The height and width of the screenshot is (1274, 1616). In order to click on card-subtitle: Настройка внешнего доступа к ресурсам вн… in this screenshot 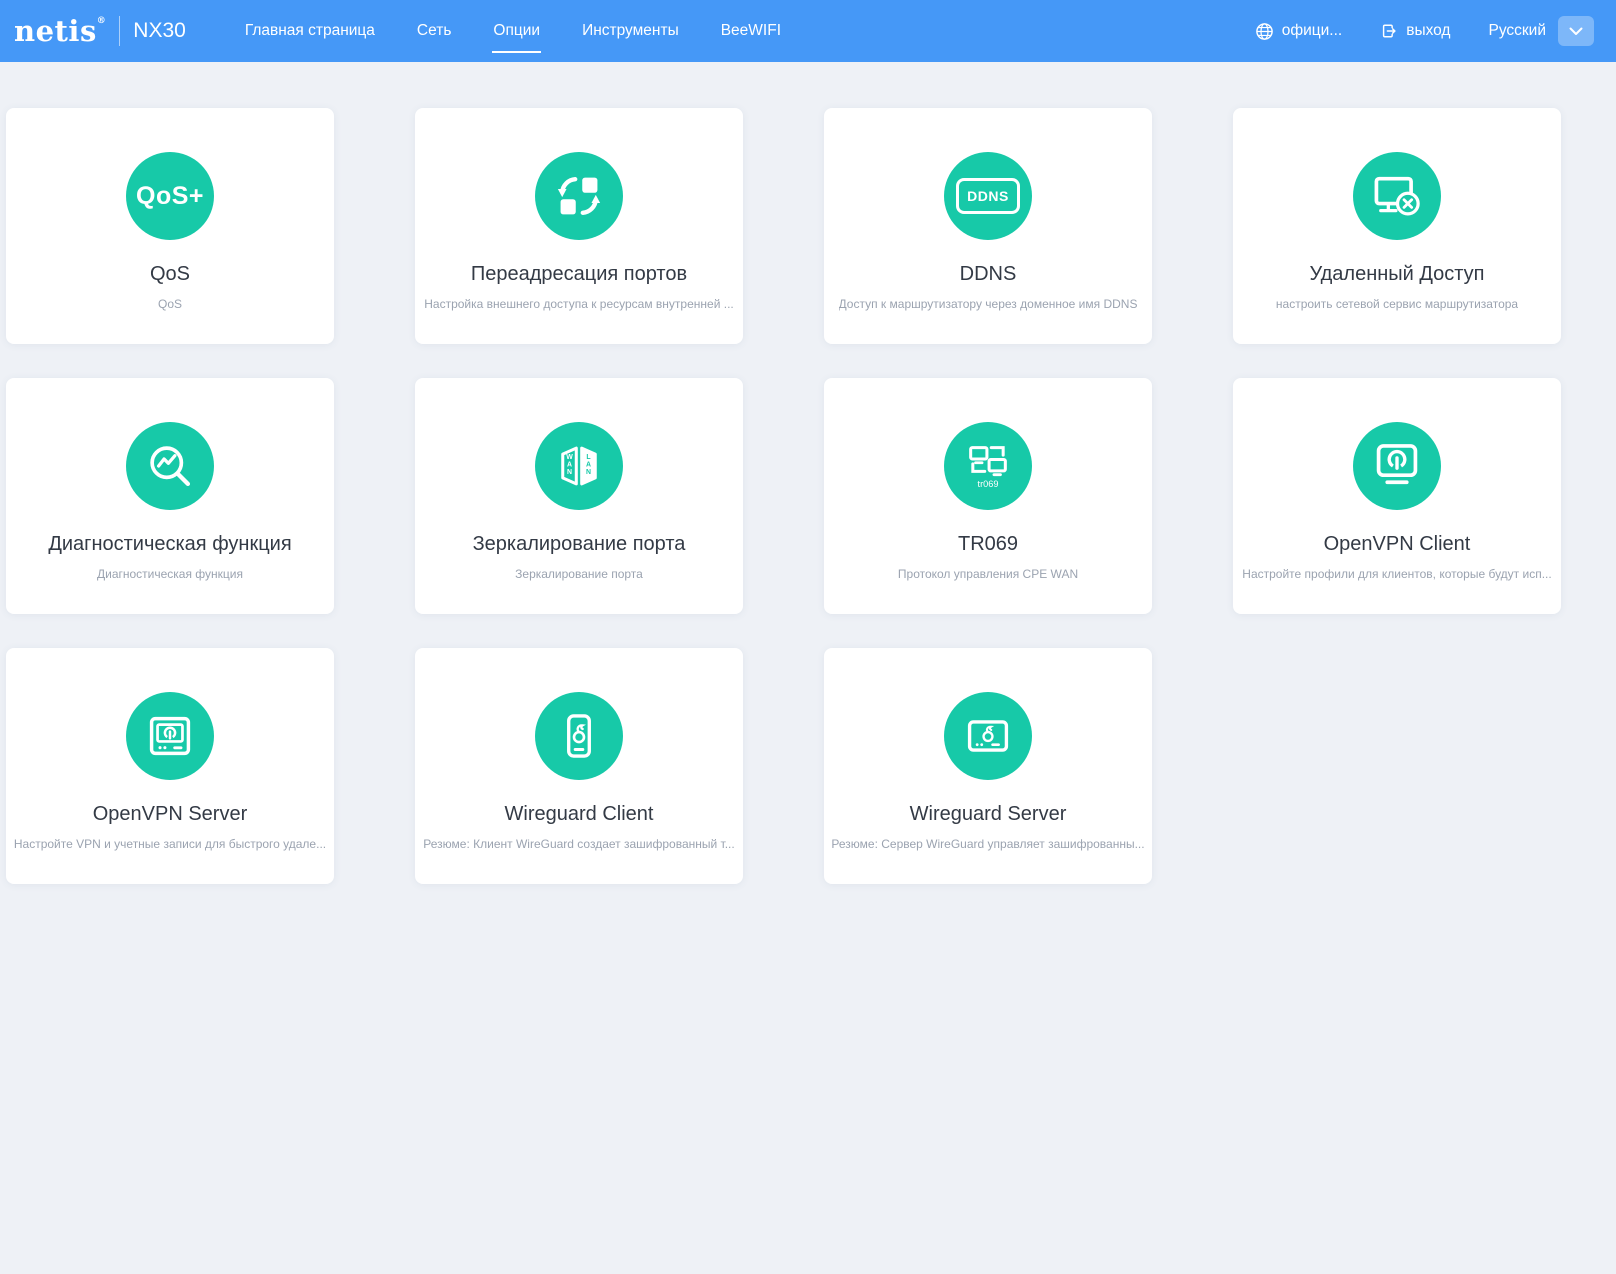, I will do `click(579, 304)`.